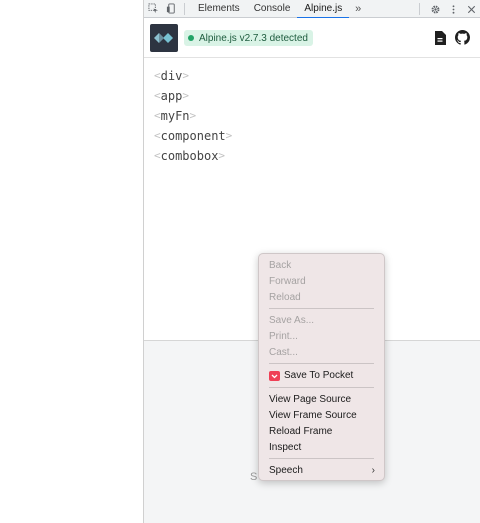 This screenshot has height=523, width=480. What do you see at coordinates (323, 9) in the screenshot?
I see `tab-alpinejs: Alpine.js` at bounding box center [323, 9].